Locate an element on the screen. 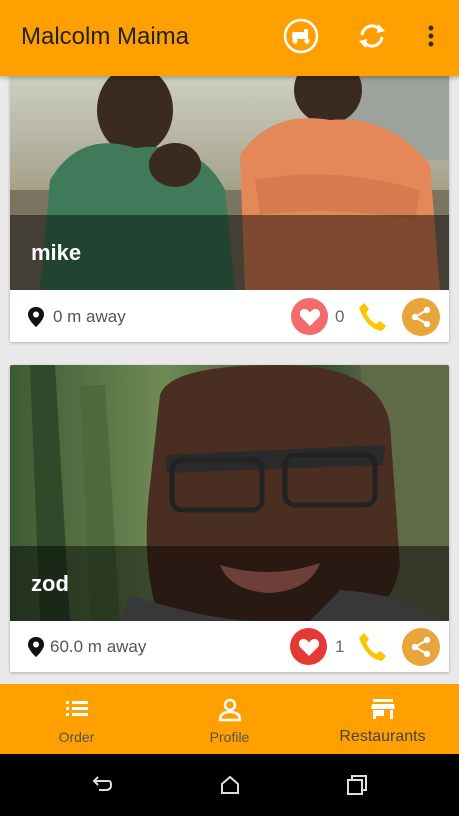  more-vert-icon is located at coordinates (431, 36).